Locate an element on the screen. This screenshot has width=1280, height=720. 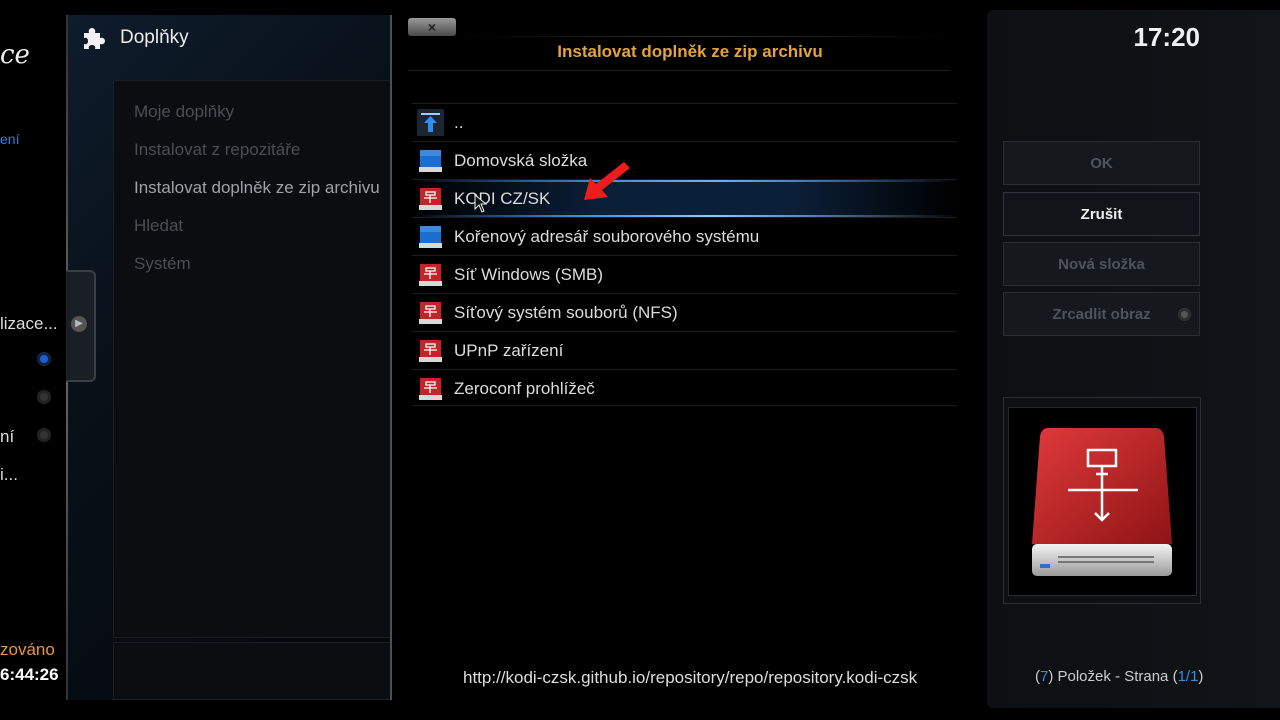
file-item-parent: .. is located at coordinates (684, 122).